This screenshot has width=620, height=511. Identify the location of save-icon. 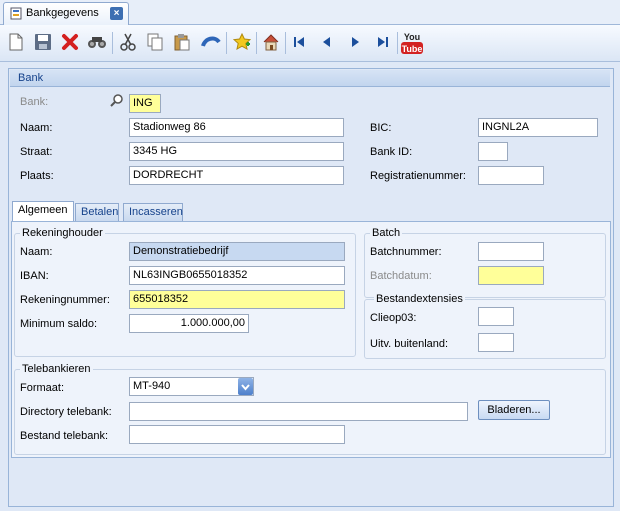
(43, 42).